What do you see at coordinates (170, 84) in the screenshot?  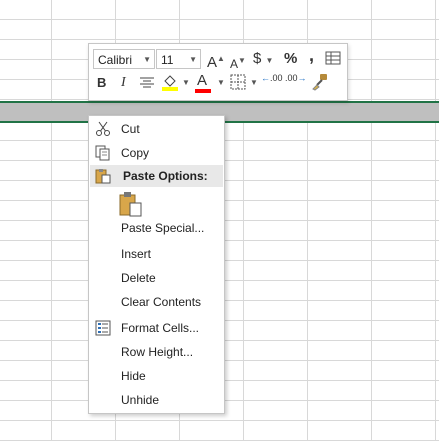 I see `fill-color-button` at bounding box center [170, 84].